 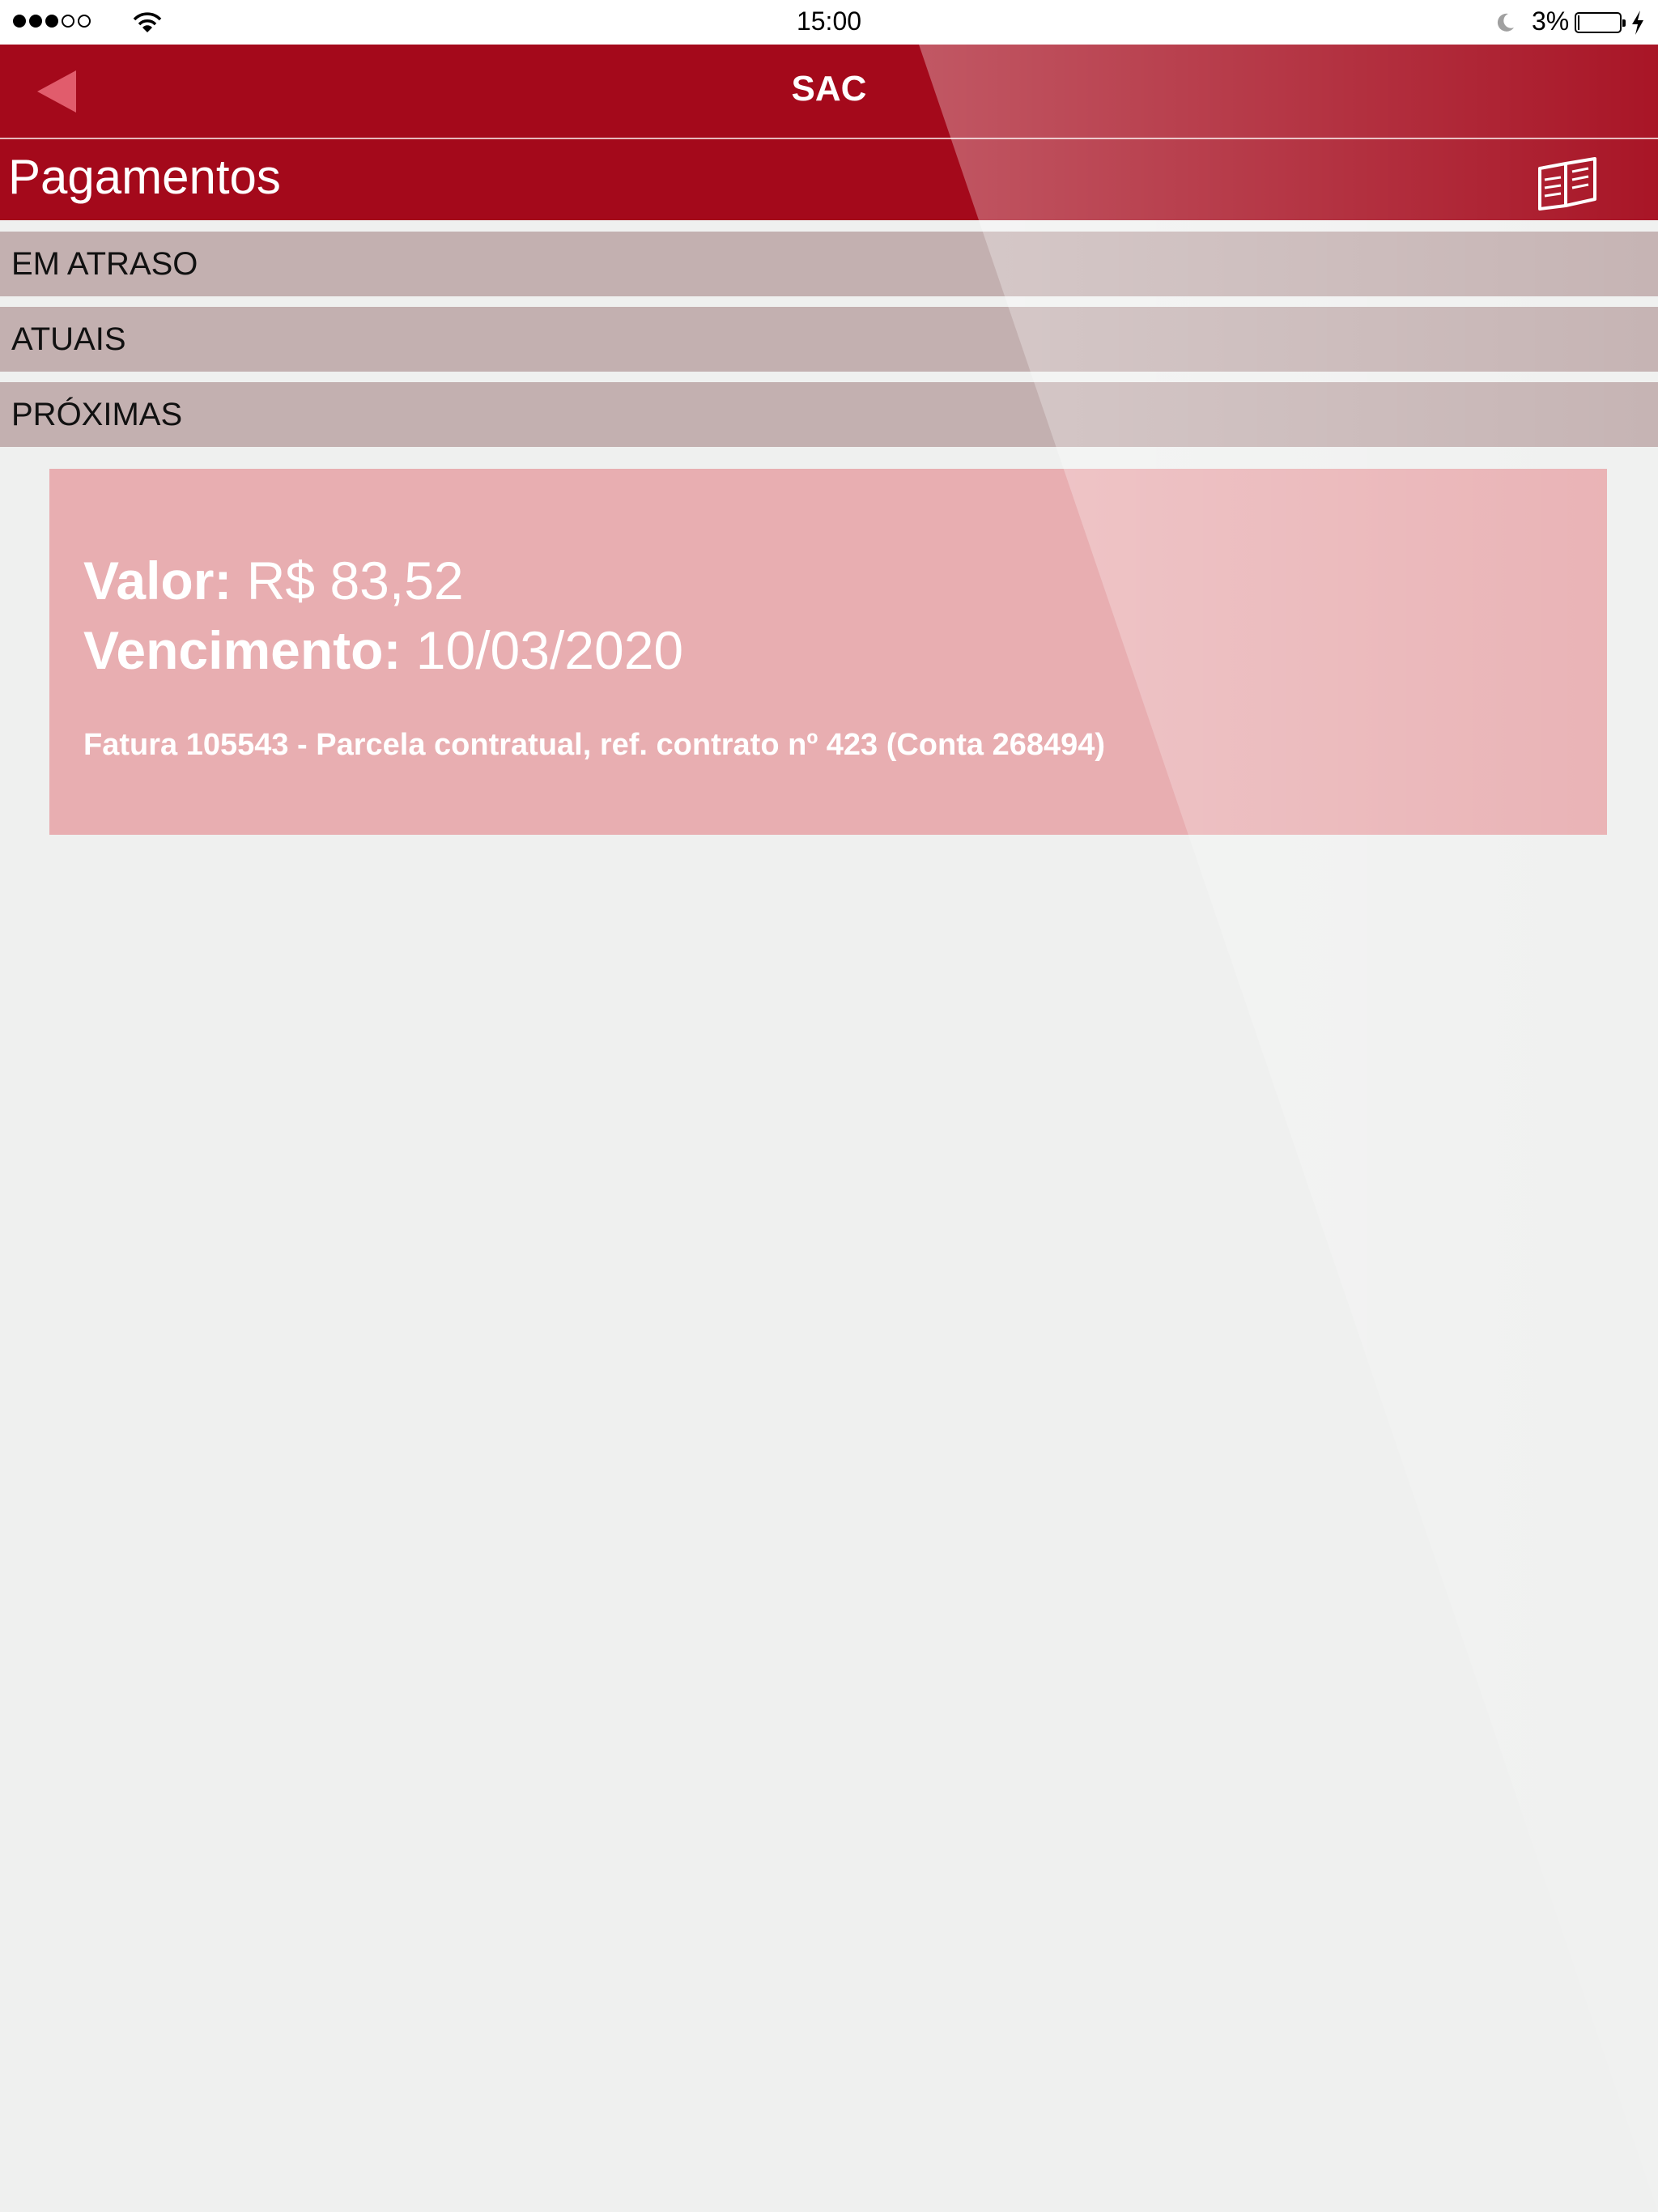 What do you see at coordinates (1551, 21) in the screenshot?
I see `battery-percent: 3%` at bounding box center [1551, 21].